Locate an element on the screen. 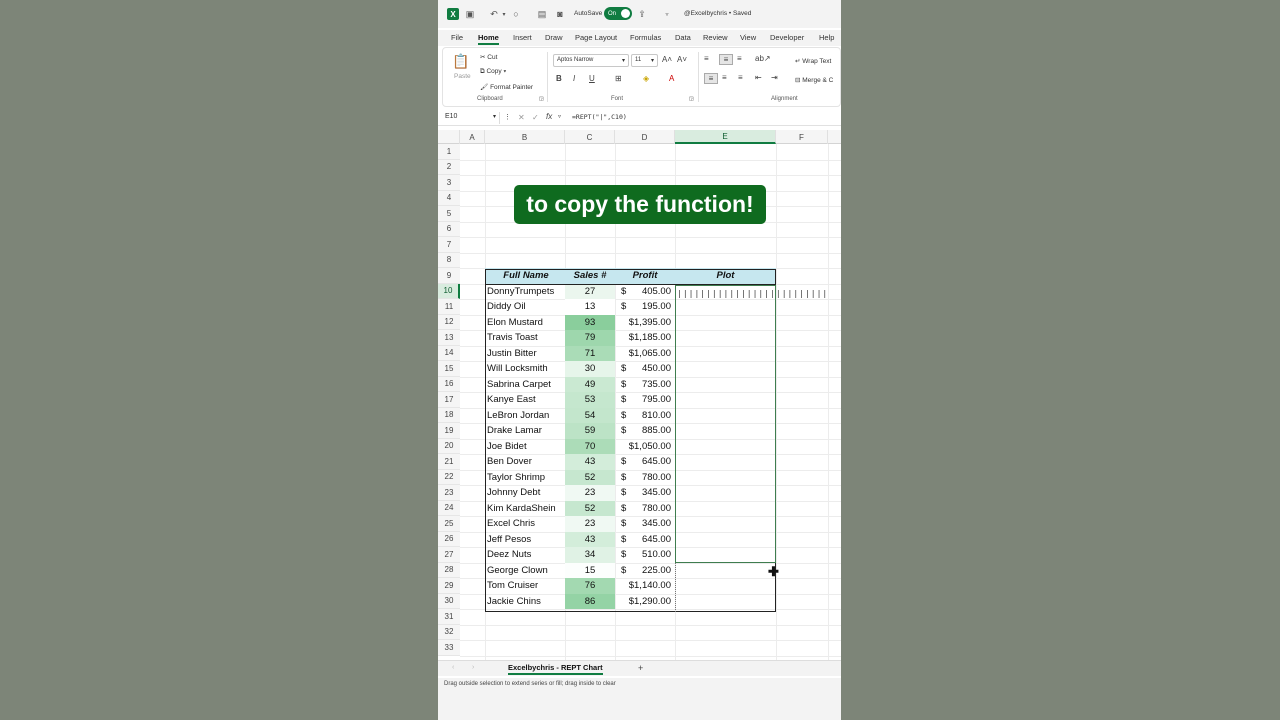 The height and width of the screenshot is (720, 1280). name-cell: Drake Lamar is located at coordinates (525, 431).